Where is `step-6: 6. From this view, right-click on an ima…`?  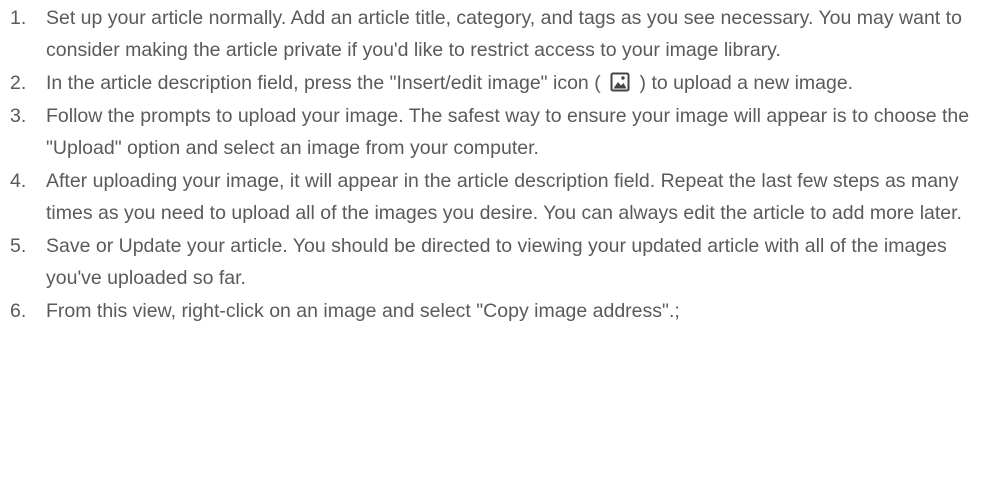 step-6: 6. From this view, right-click on an ima… is located at coordinates (492, 311).